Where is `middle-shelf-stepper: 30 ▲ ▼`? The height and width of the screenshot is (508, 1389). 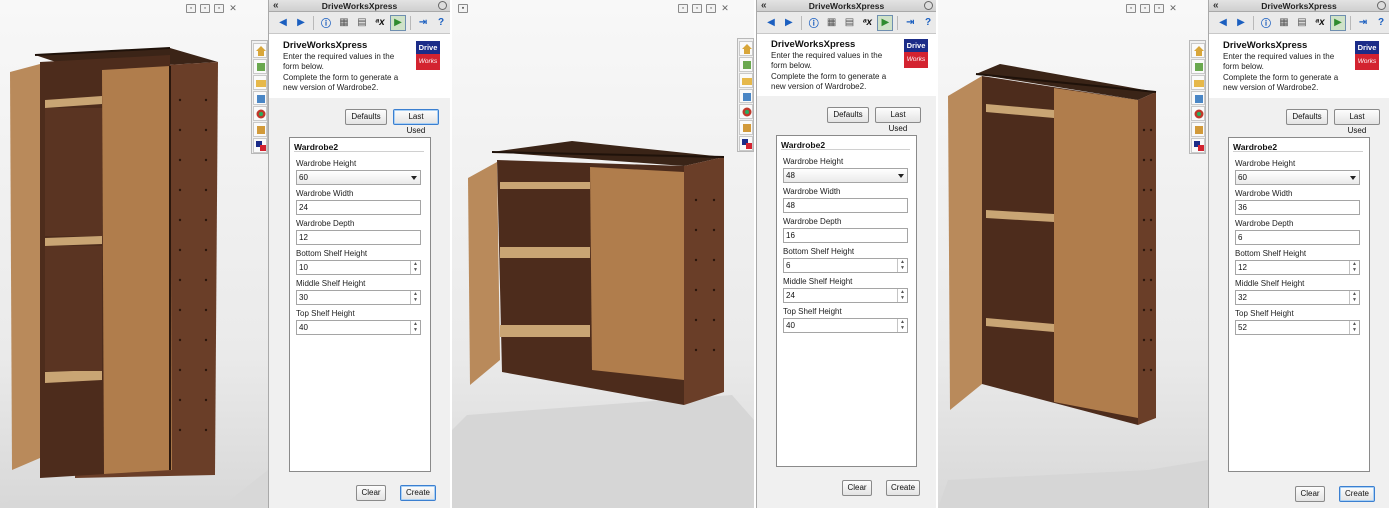 middle-shelf-stepper: 30 ▲ ▼ is located at coordinates (358, 297).